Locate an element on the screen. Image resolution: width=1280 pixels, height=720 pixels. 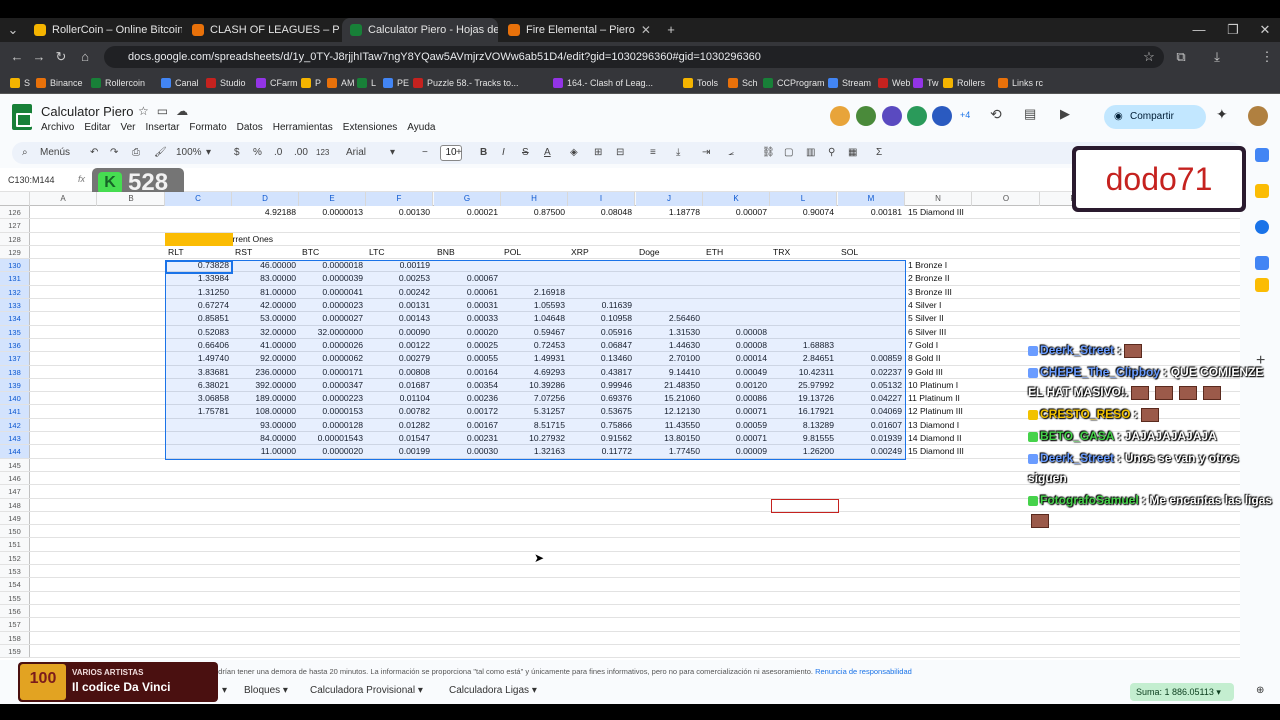
bookmark-item: Canal is located at coordinates (180, 83).